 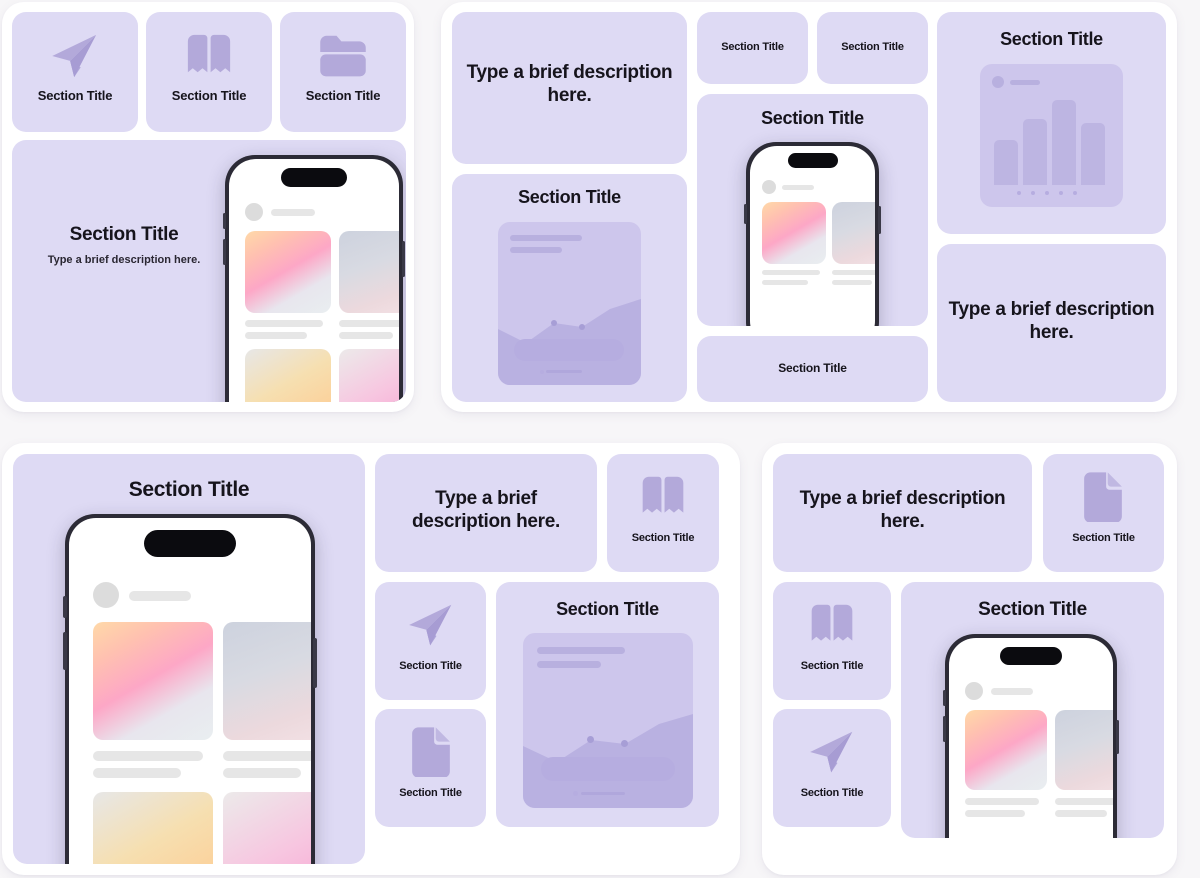 I want to click on widget-line, so click(x=569, y=664).